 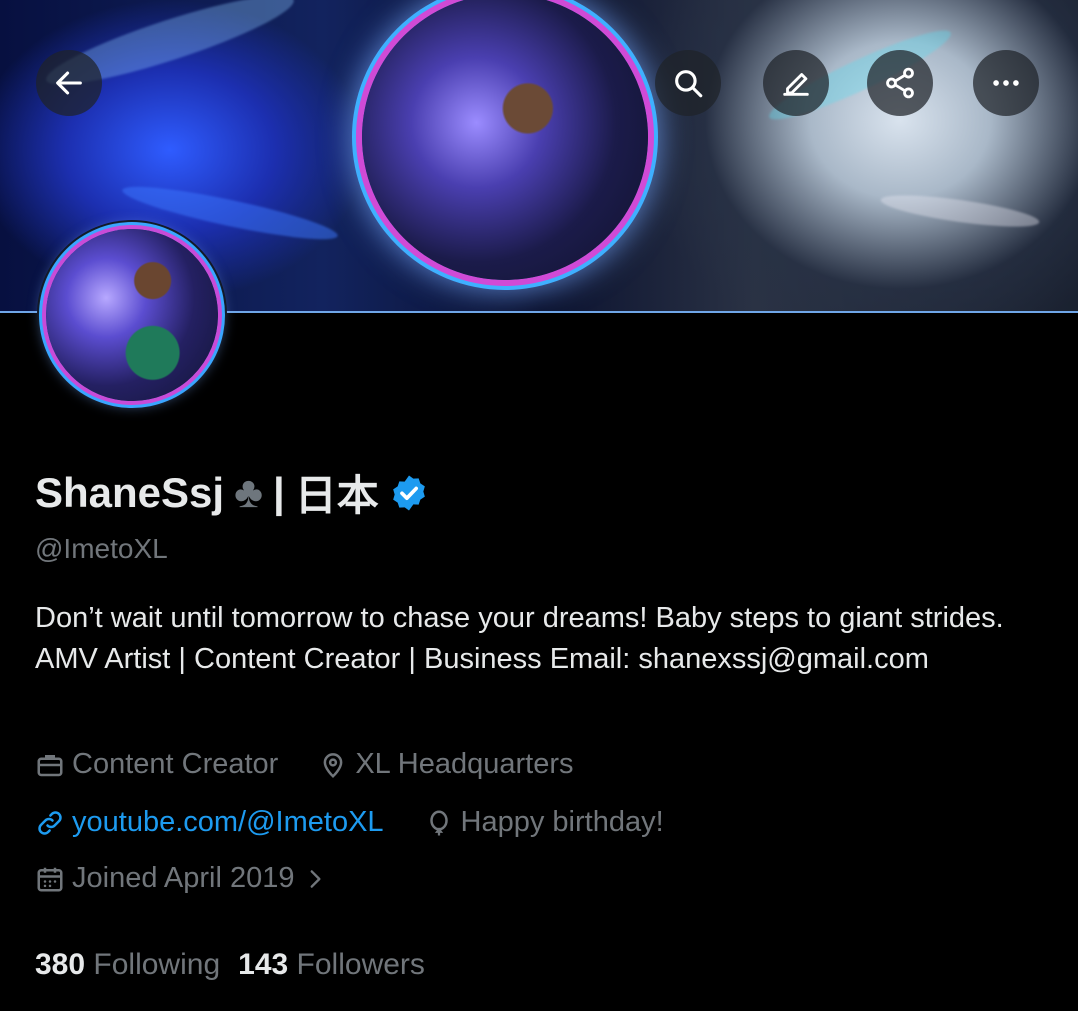 I want to click on more-horizontal-icon, so click(x=1006, y=83).